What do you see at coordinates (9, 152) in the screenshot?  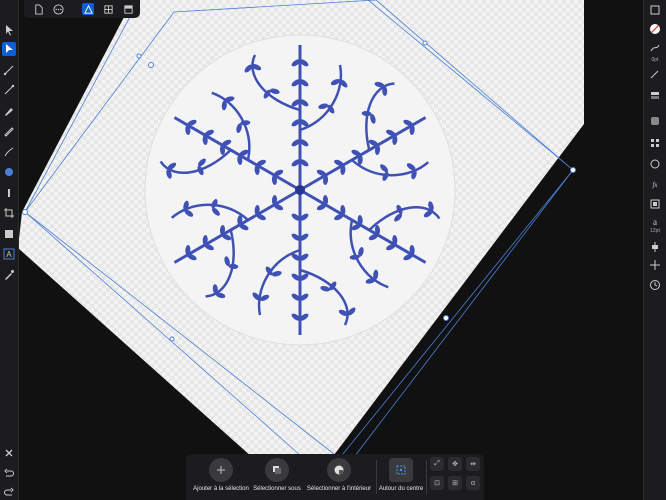 I see `vector-brush-icon` at bounding box center [9, 152].